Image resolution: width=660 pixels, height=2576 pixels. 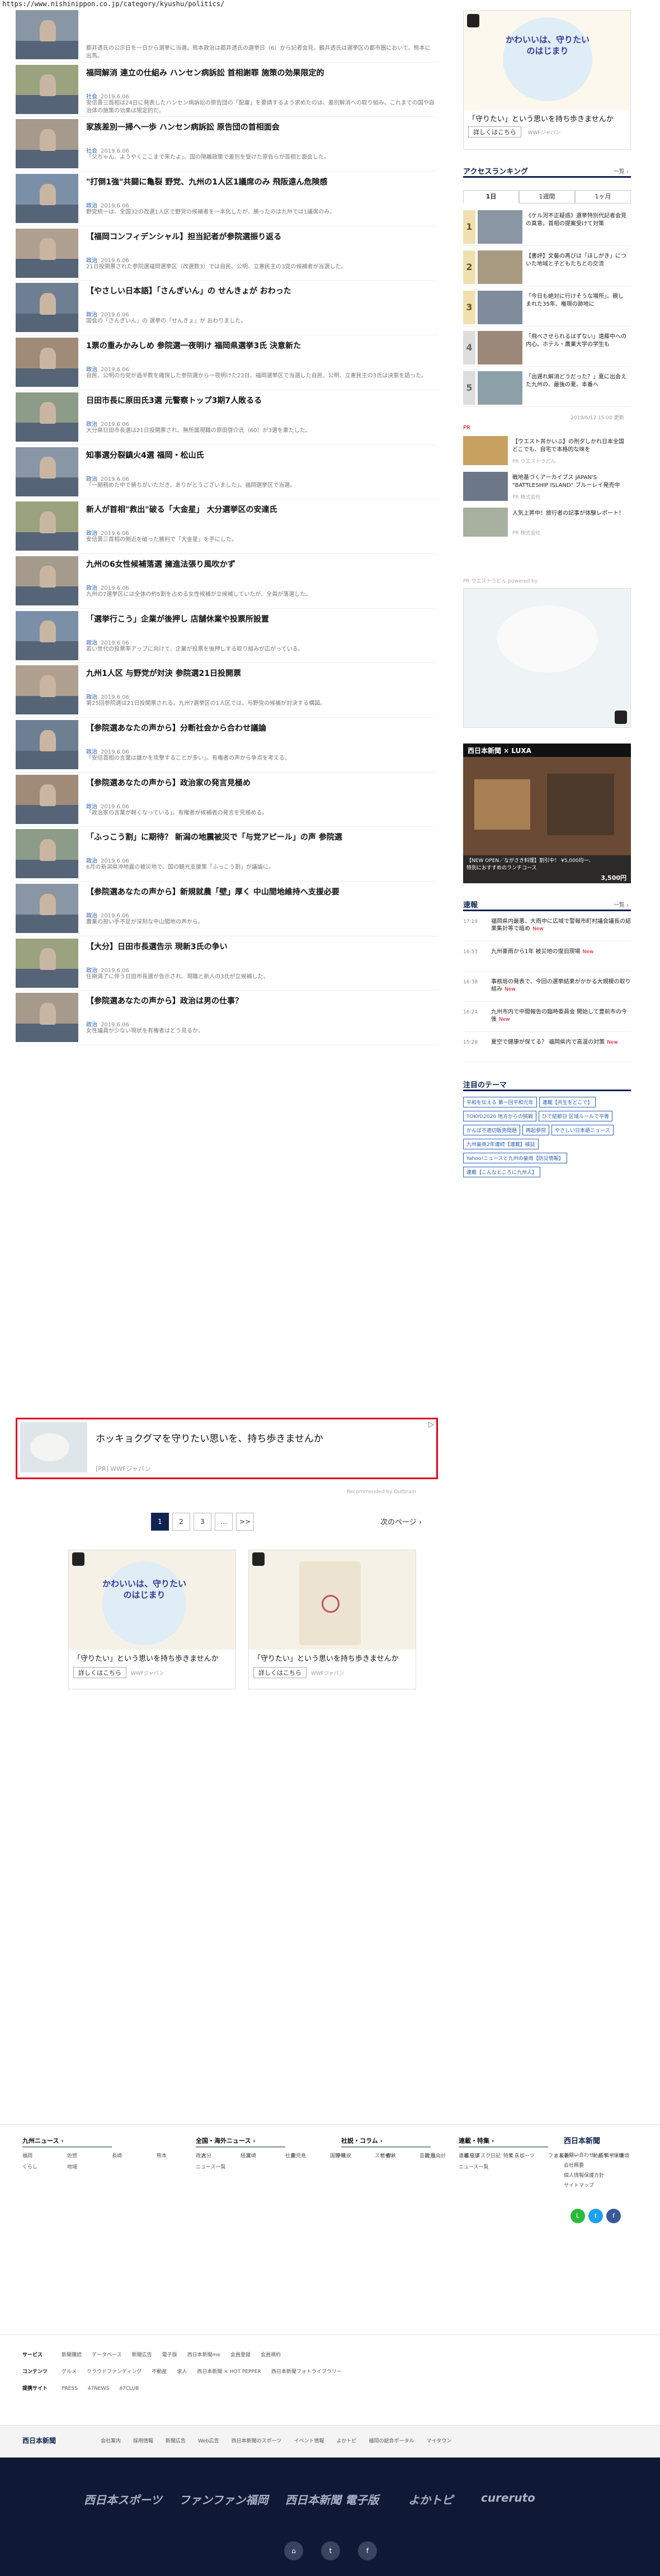 I want to click on theme-tag: やさしい日本語ニュース, so click(x=582, y=1130).